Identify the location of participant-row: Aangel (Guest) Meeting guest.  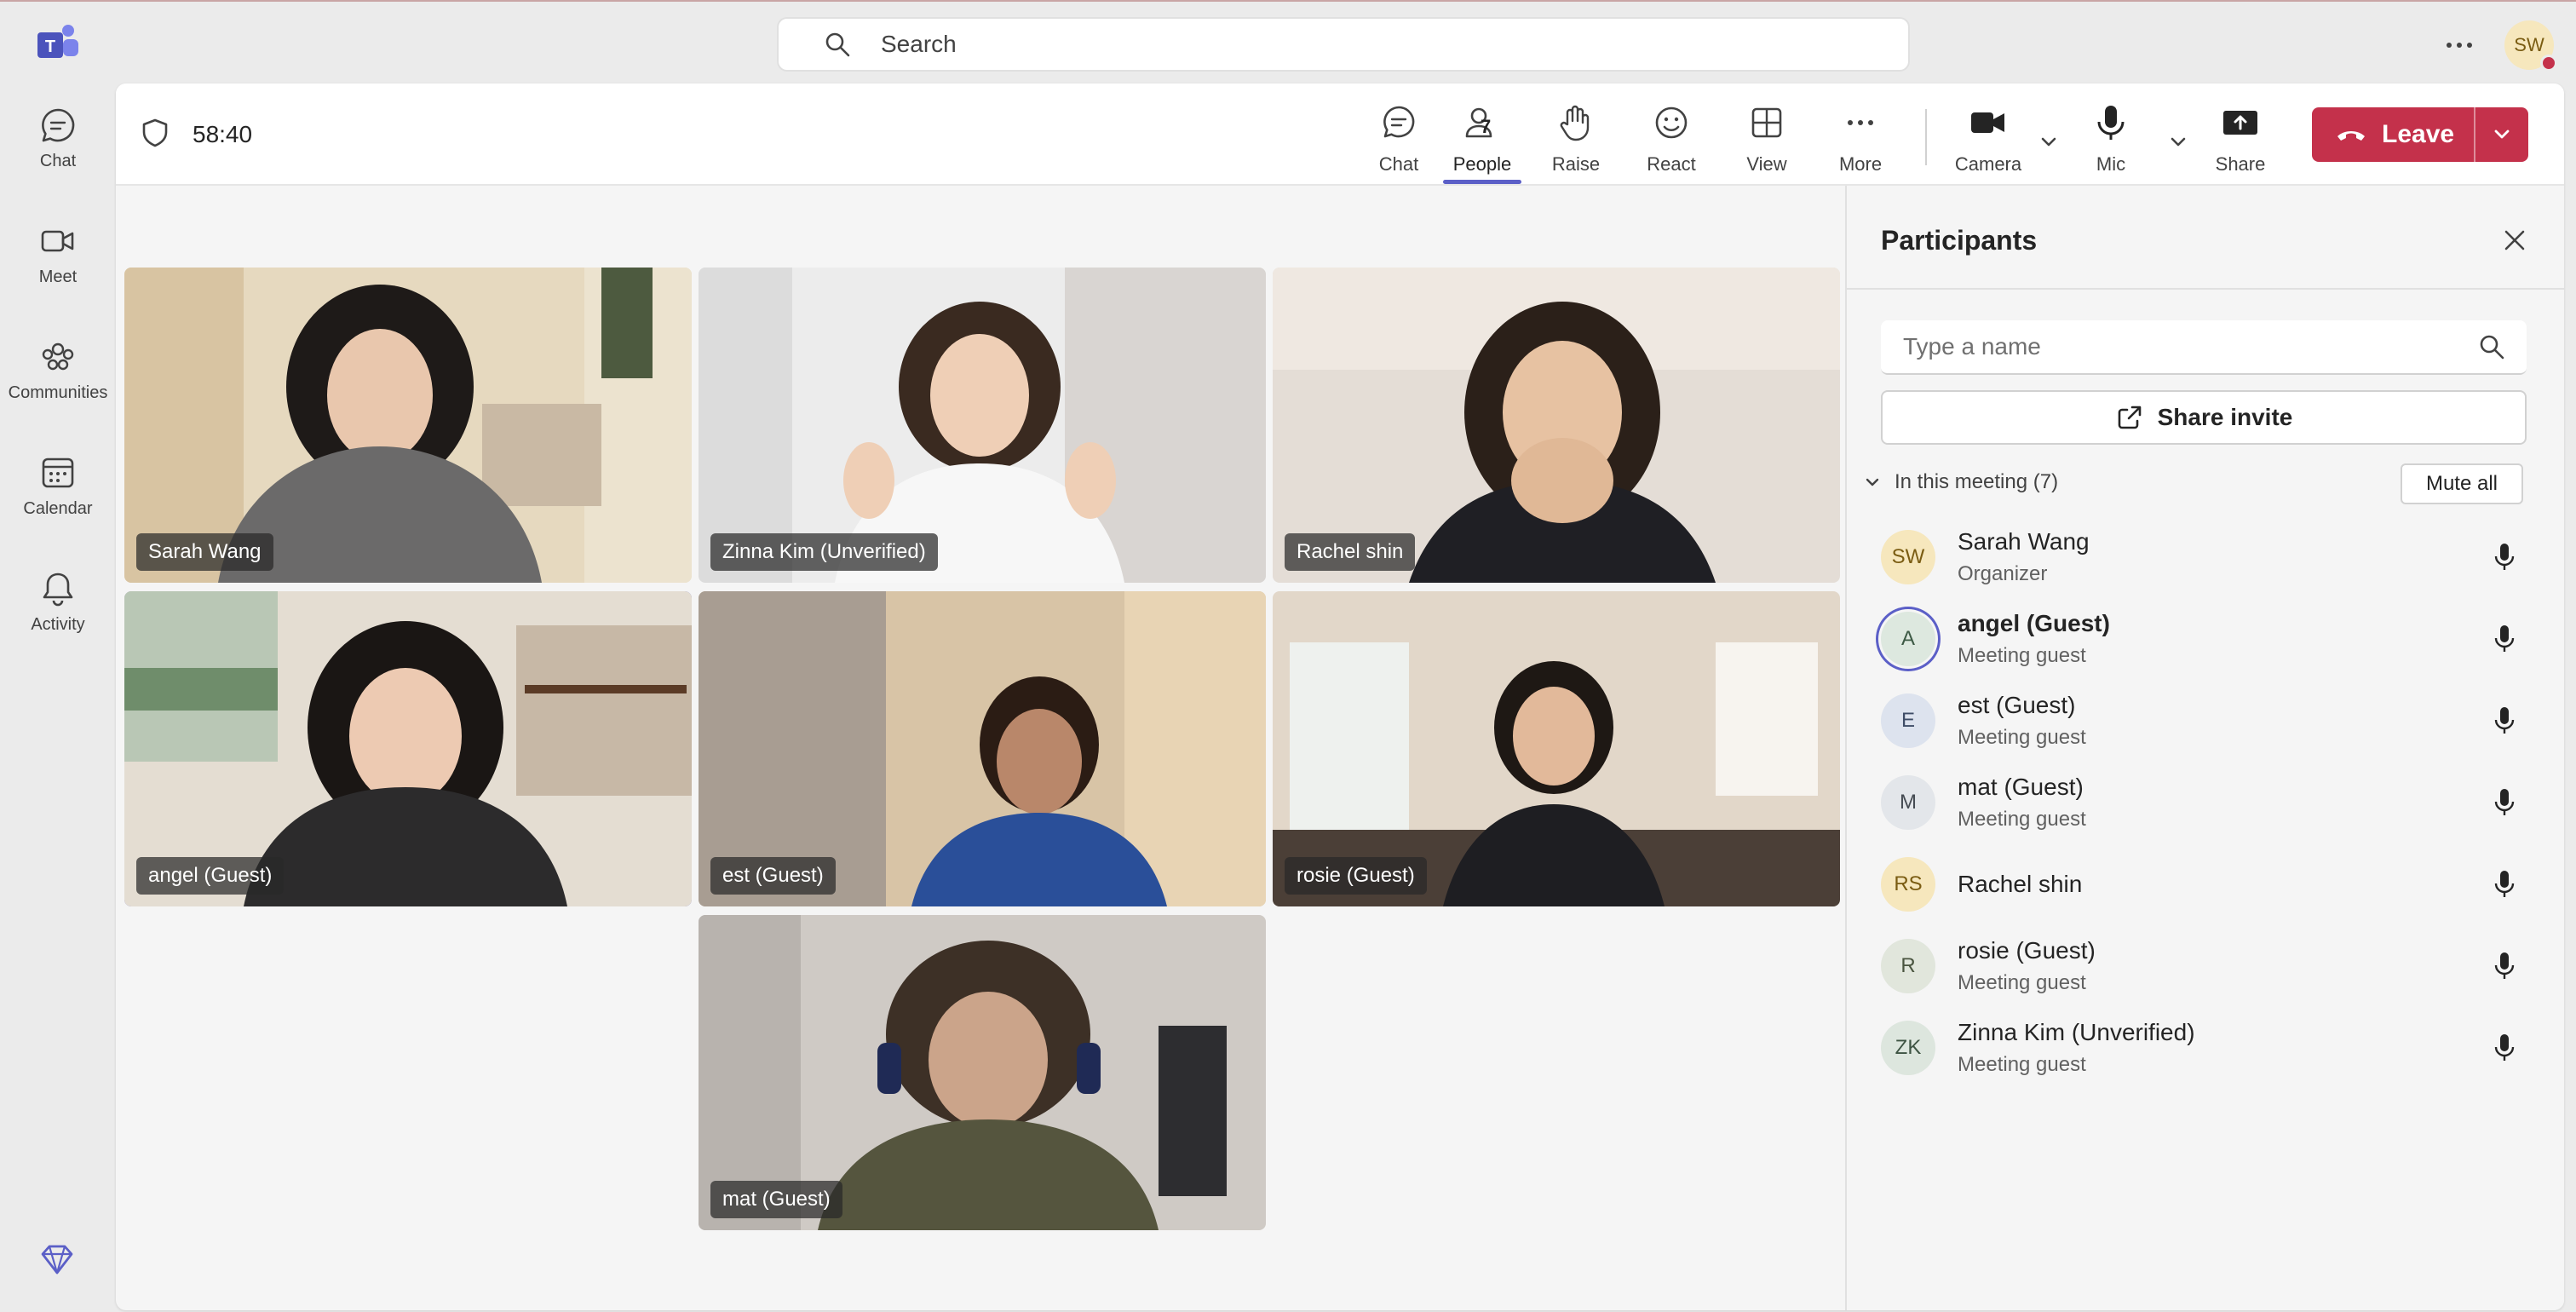
(2209, 639).